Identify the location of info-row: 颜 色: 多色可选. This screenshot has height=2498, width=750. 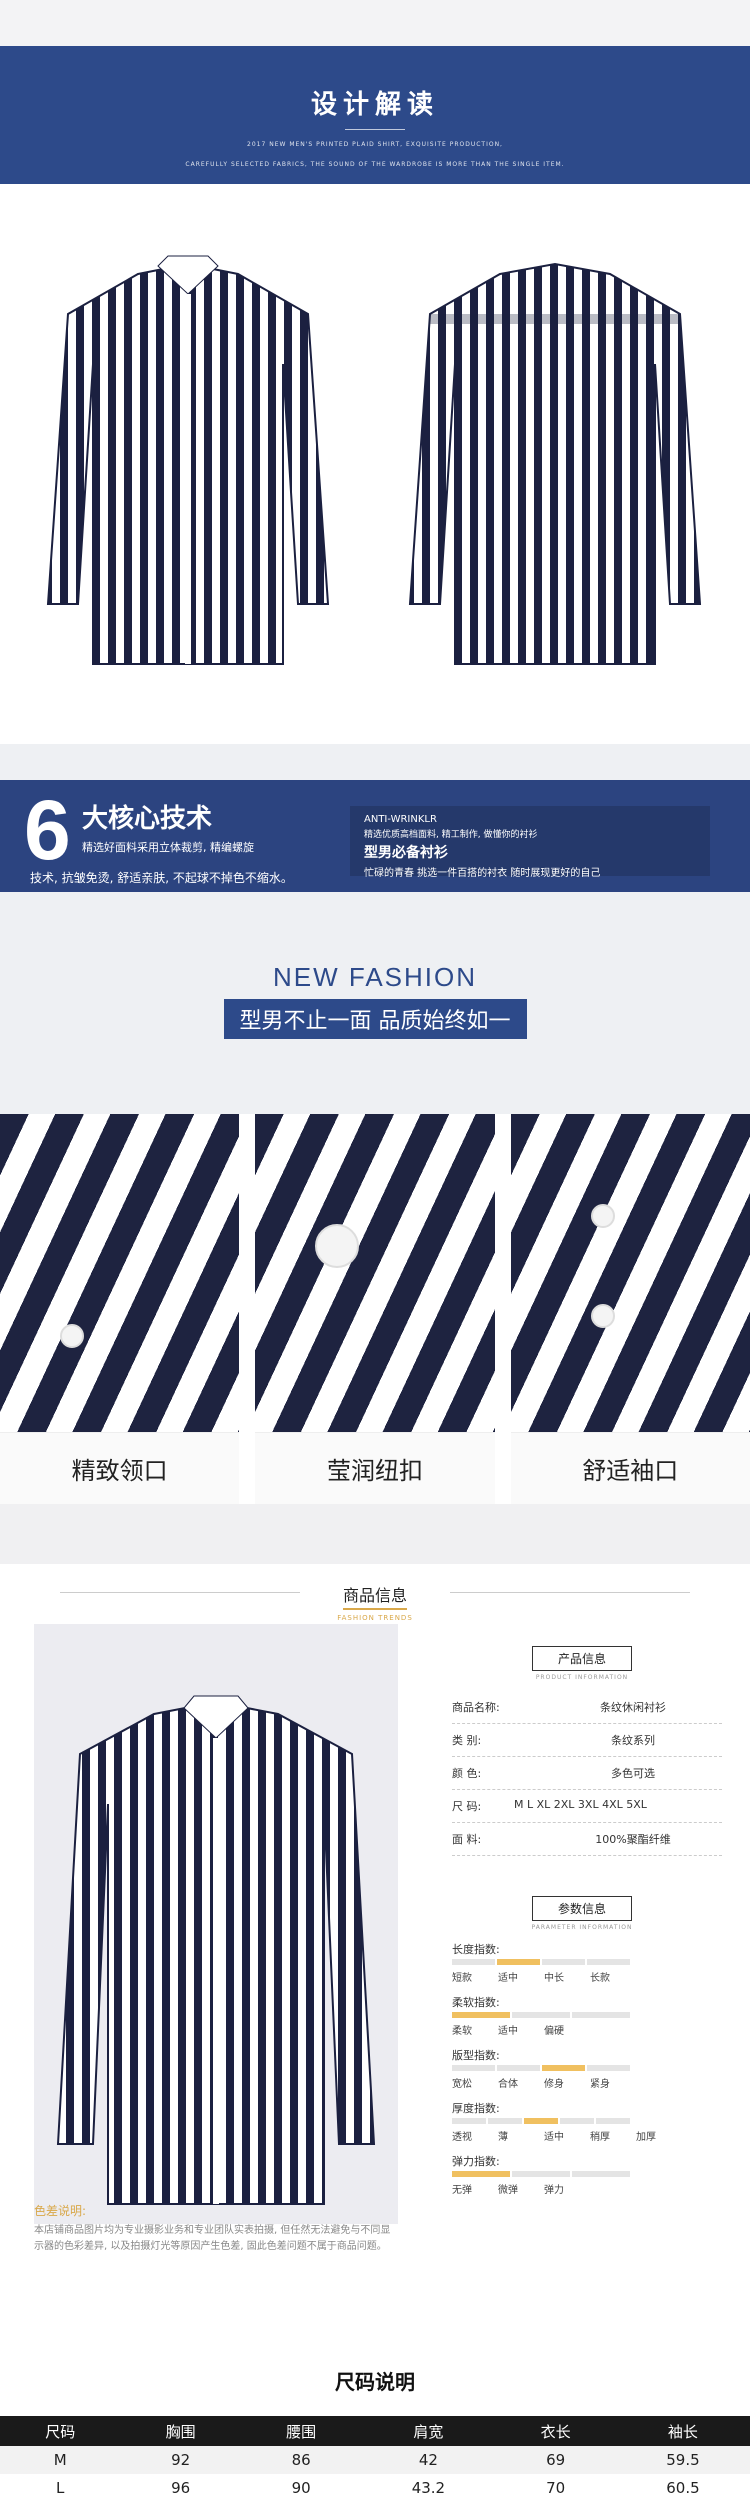
(587, 1773).